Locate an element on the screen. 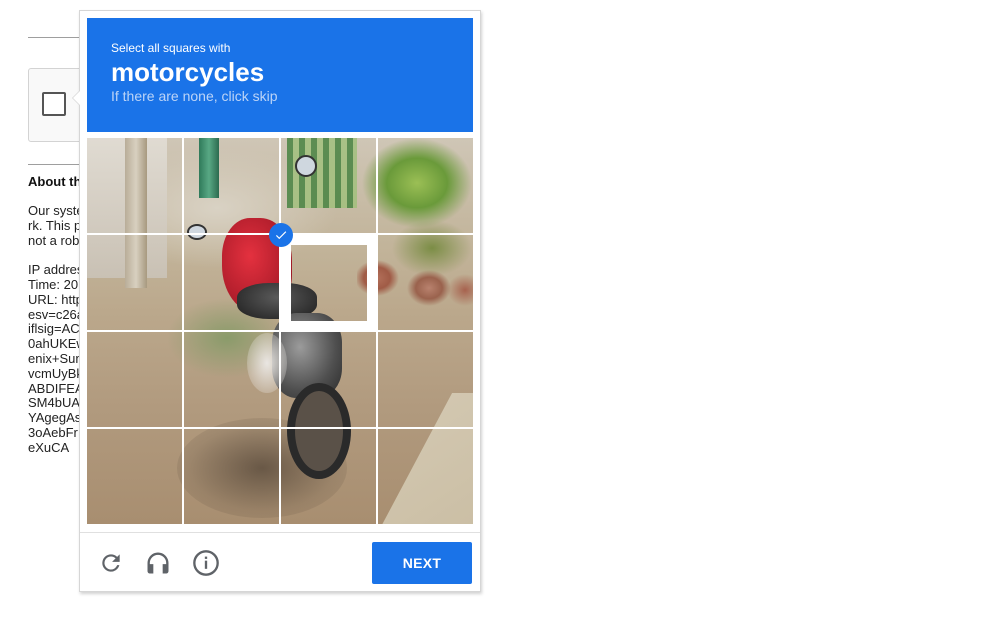 The image size is (1008, 621). about-heading: About th is located at coordinates (55, 181).